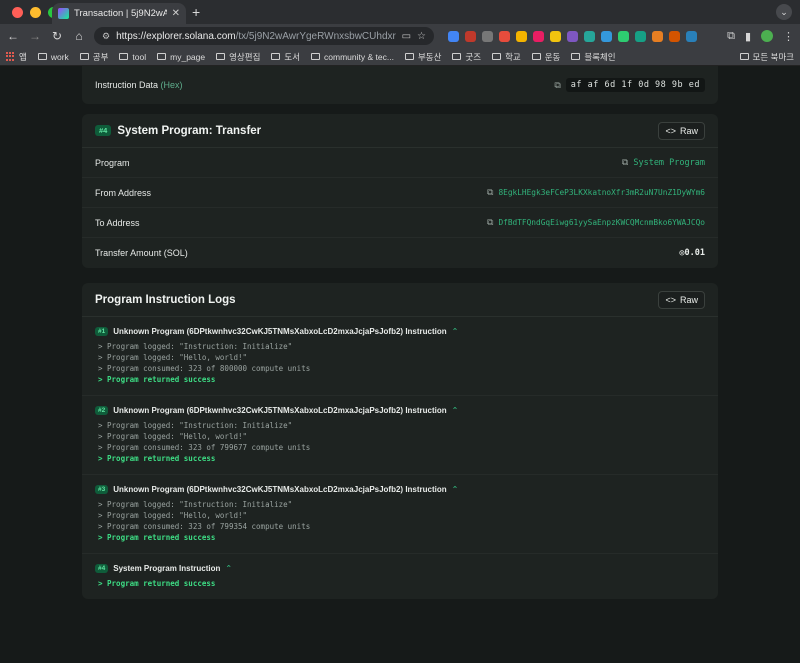 The width and height of the screenshot is (800, 663). Describe the element at coordinates (79, 36) in the screenshot. I see `home-icon: ⌂` at that location.